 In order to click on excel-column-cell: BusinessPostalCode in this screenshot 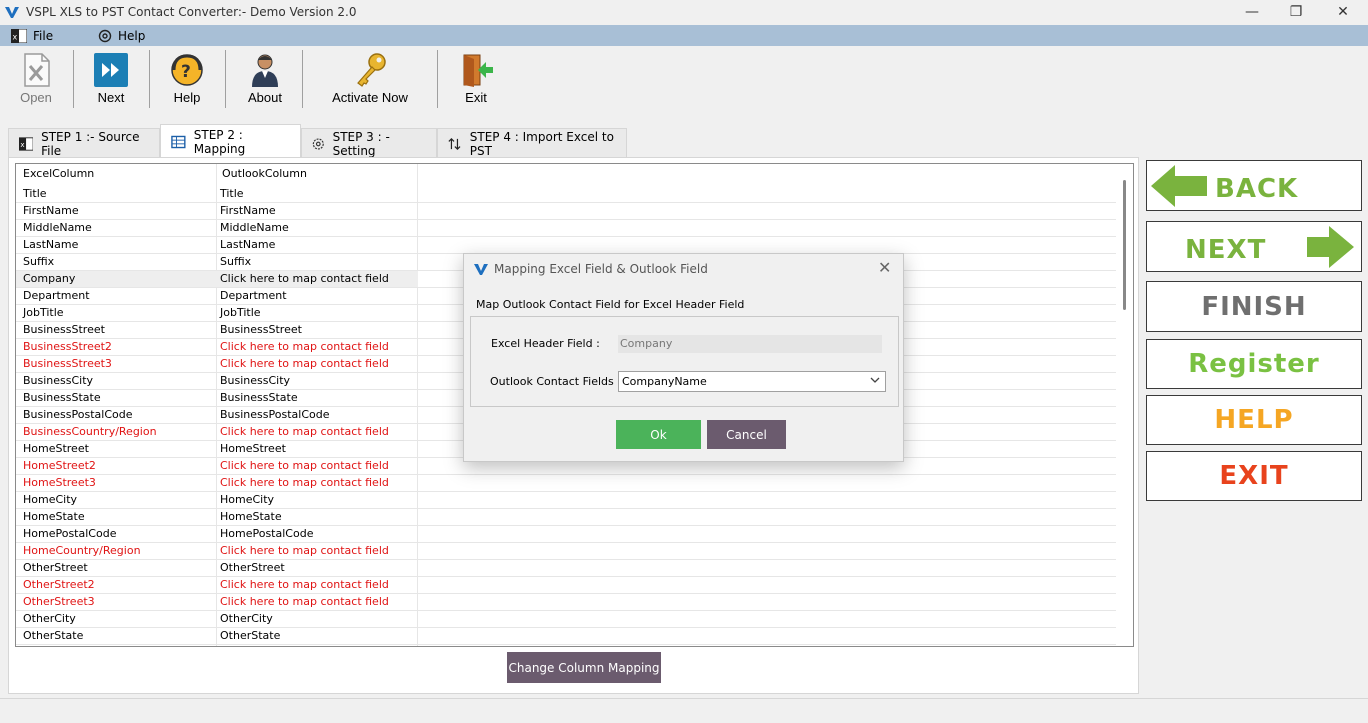, I will do `click(77, 414)`.